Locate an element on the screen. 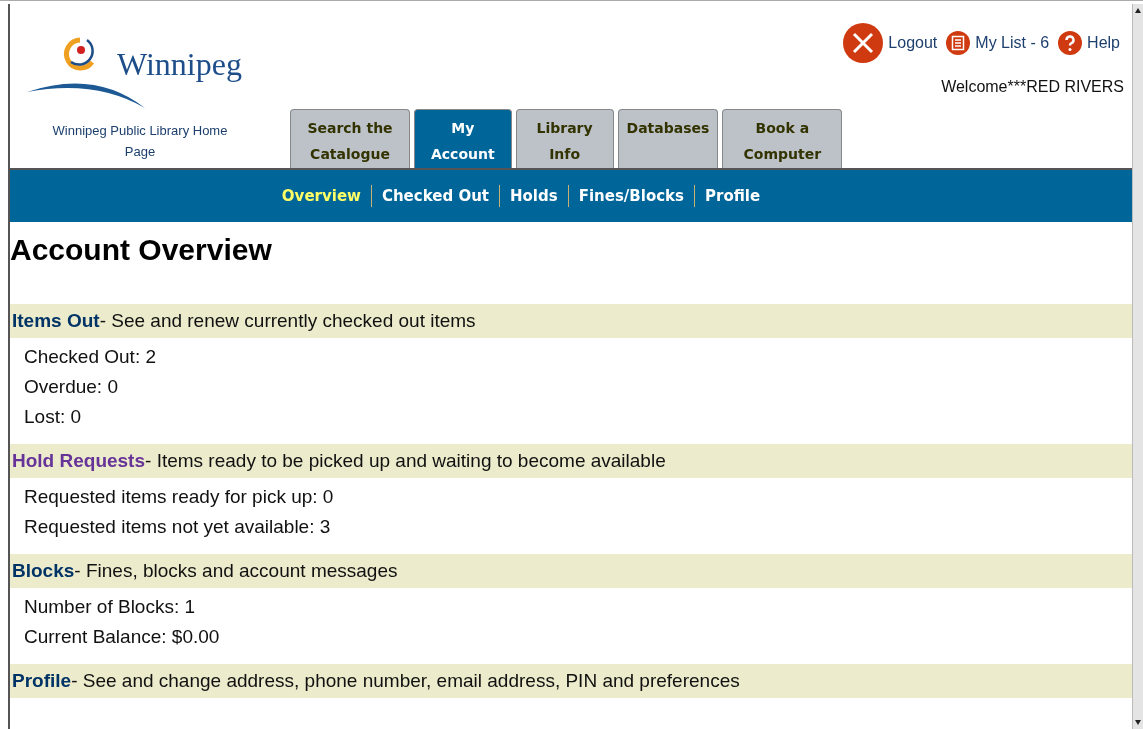 This screenshot has width=1143, height=729. summary-line: Overdue: 0 is located at coordinates (71, 387).